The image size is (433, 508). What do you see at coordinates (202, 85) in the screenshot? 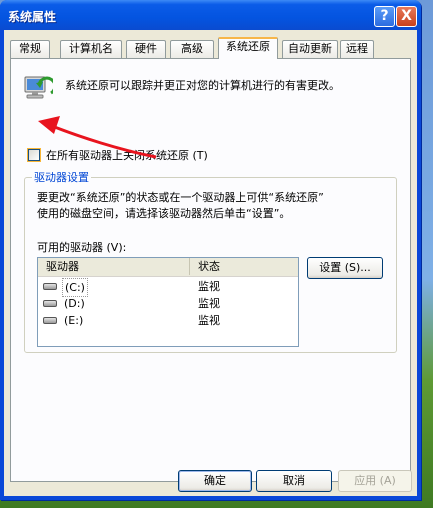
I see `intro-text: 系统还原可以跟踪并更正对您的计算机进行的有害更改。` at bounding box center [202, 85].